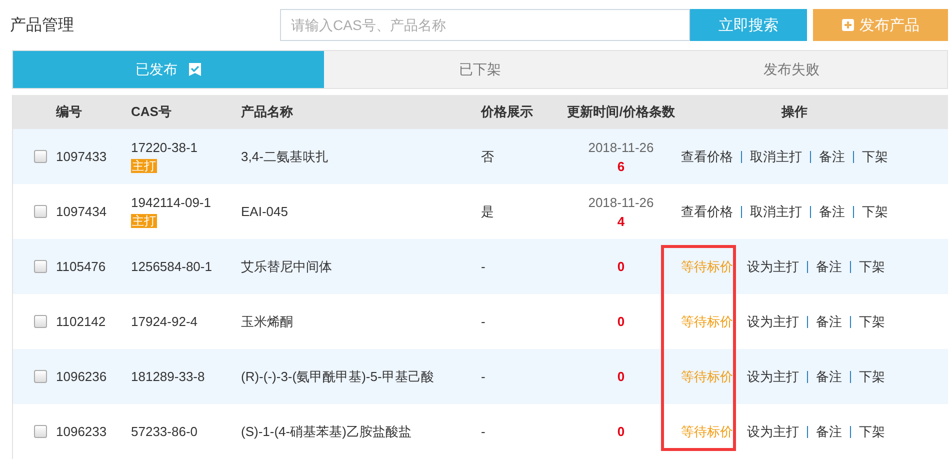 Image resolution: width=952 pixels, height=466 pixels. What do you see at coordinates (267, 112) in the screenshot?
I see `column-header: 产品名称` at bounding box center [267, 112].